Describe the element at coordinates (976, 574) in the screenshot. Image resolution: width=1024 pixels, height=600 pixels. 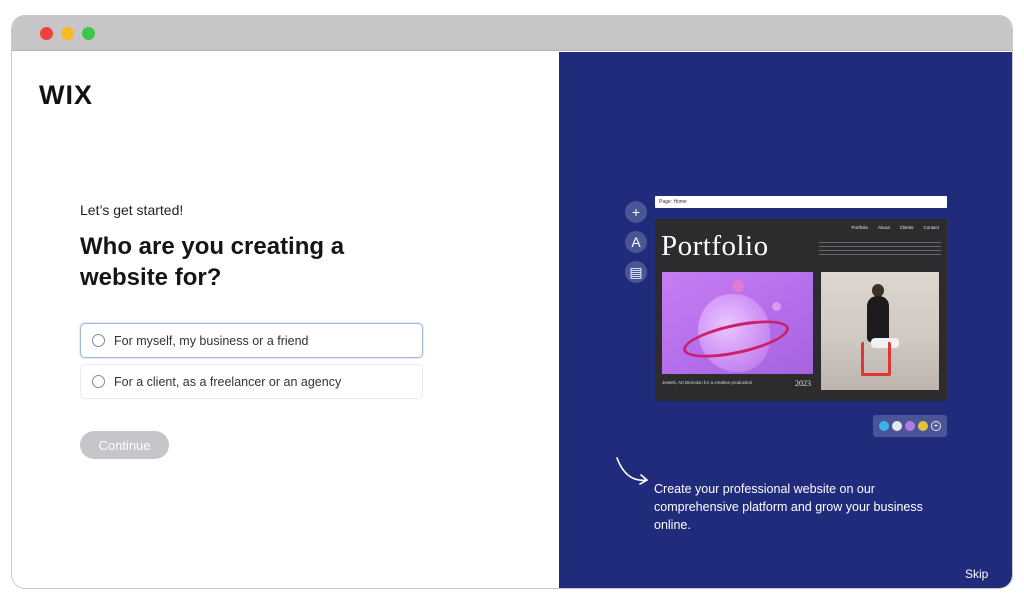
I see `skip-link: Skip` at that location.